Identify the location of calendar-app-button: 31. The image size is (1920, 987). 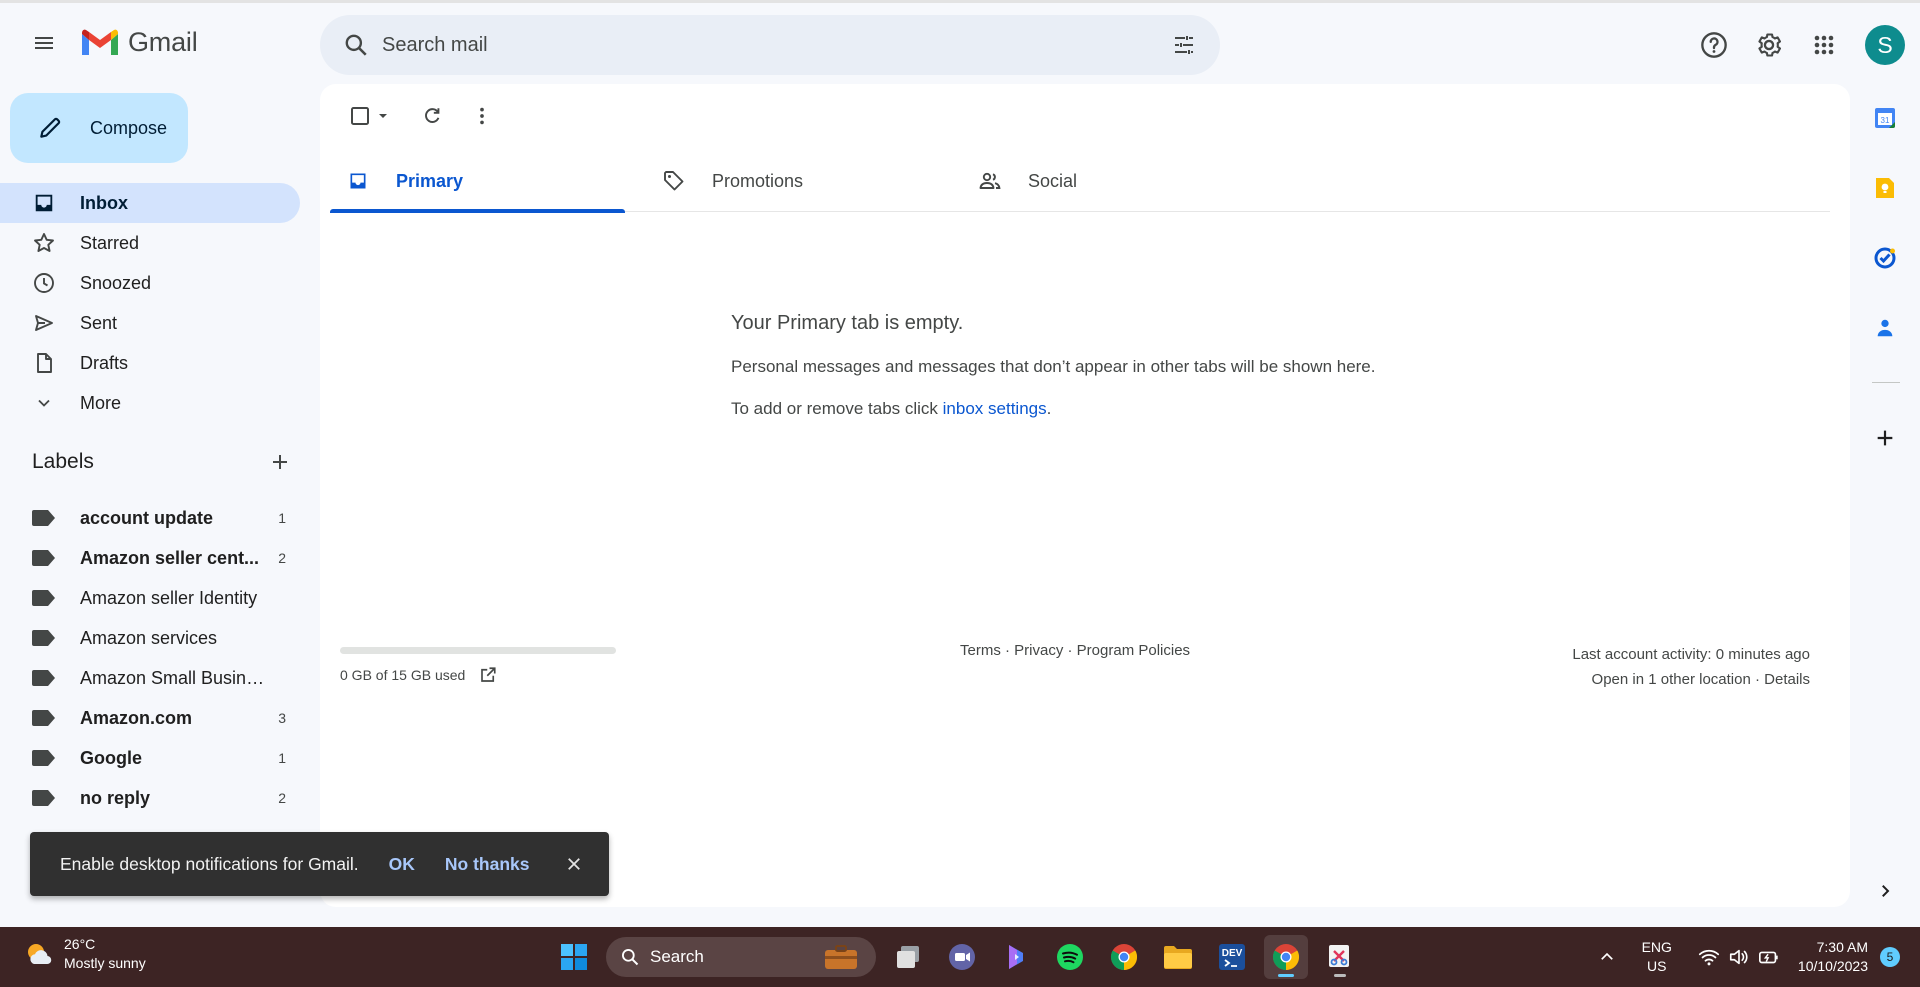
(1885, 118).